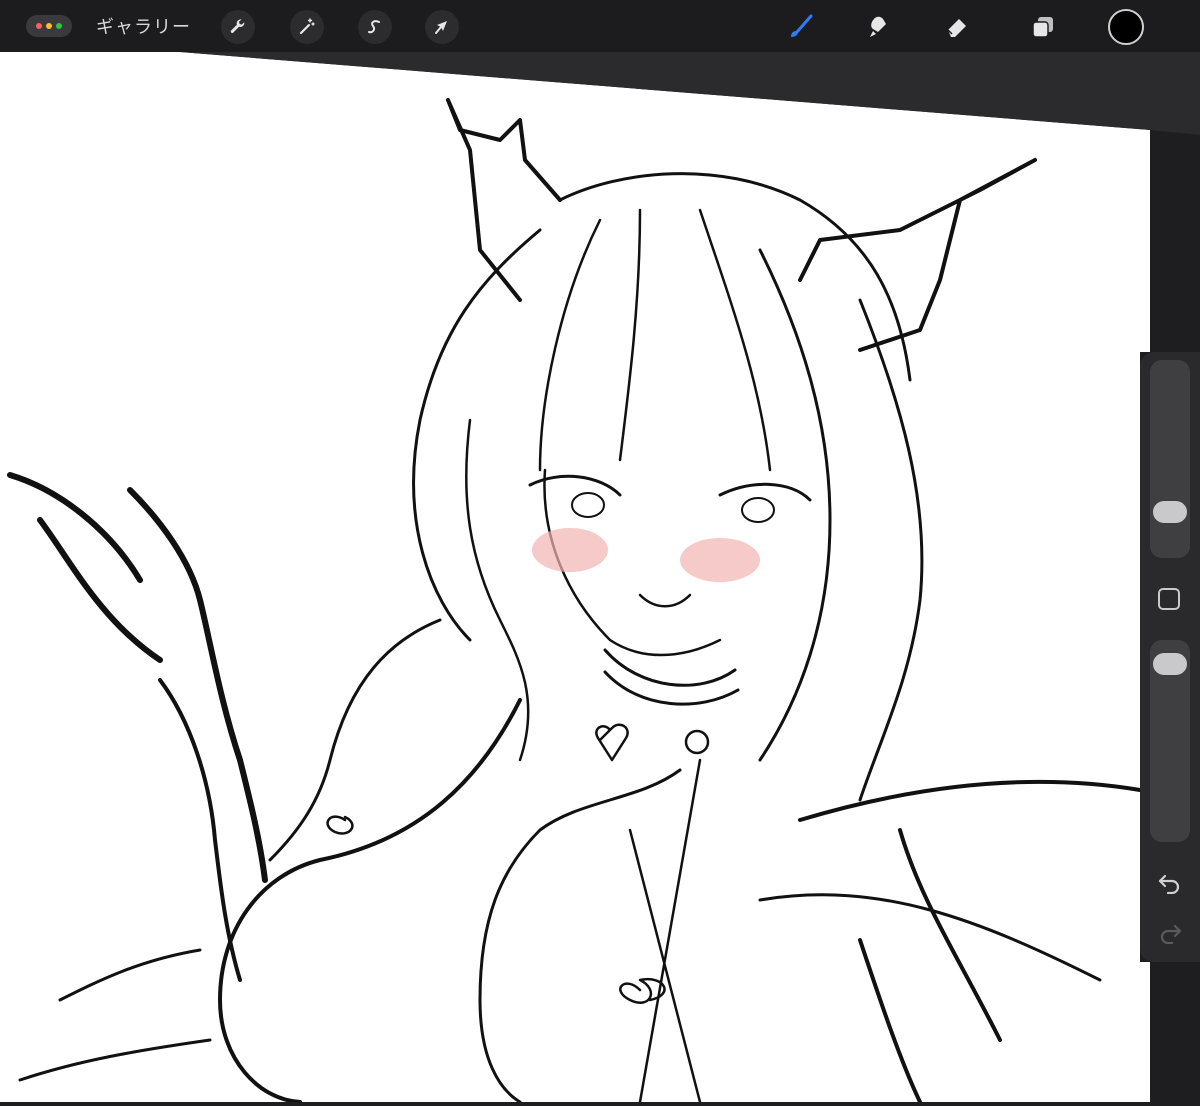 The height and width of the screenshot is (1106, 1200). I want to click on opacity-slider, so click(1170, 741).